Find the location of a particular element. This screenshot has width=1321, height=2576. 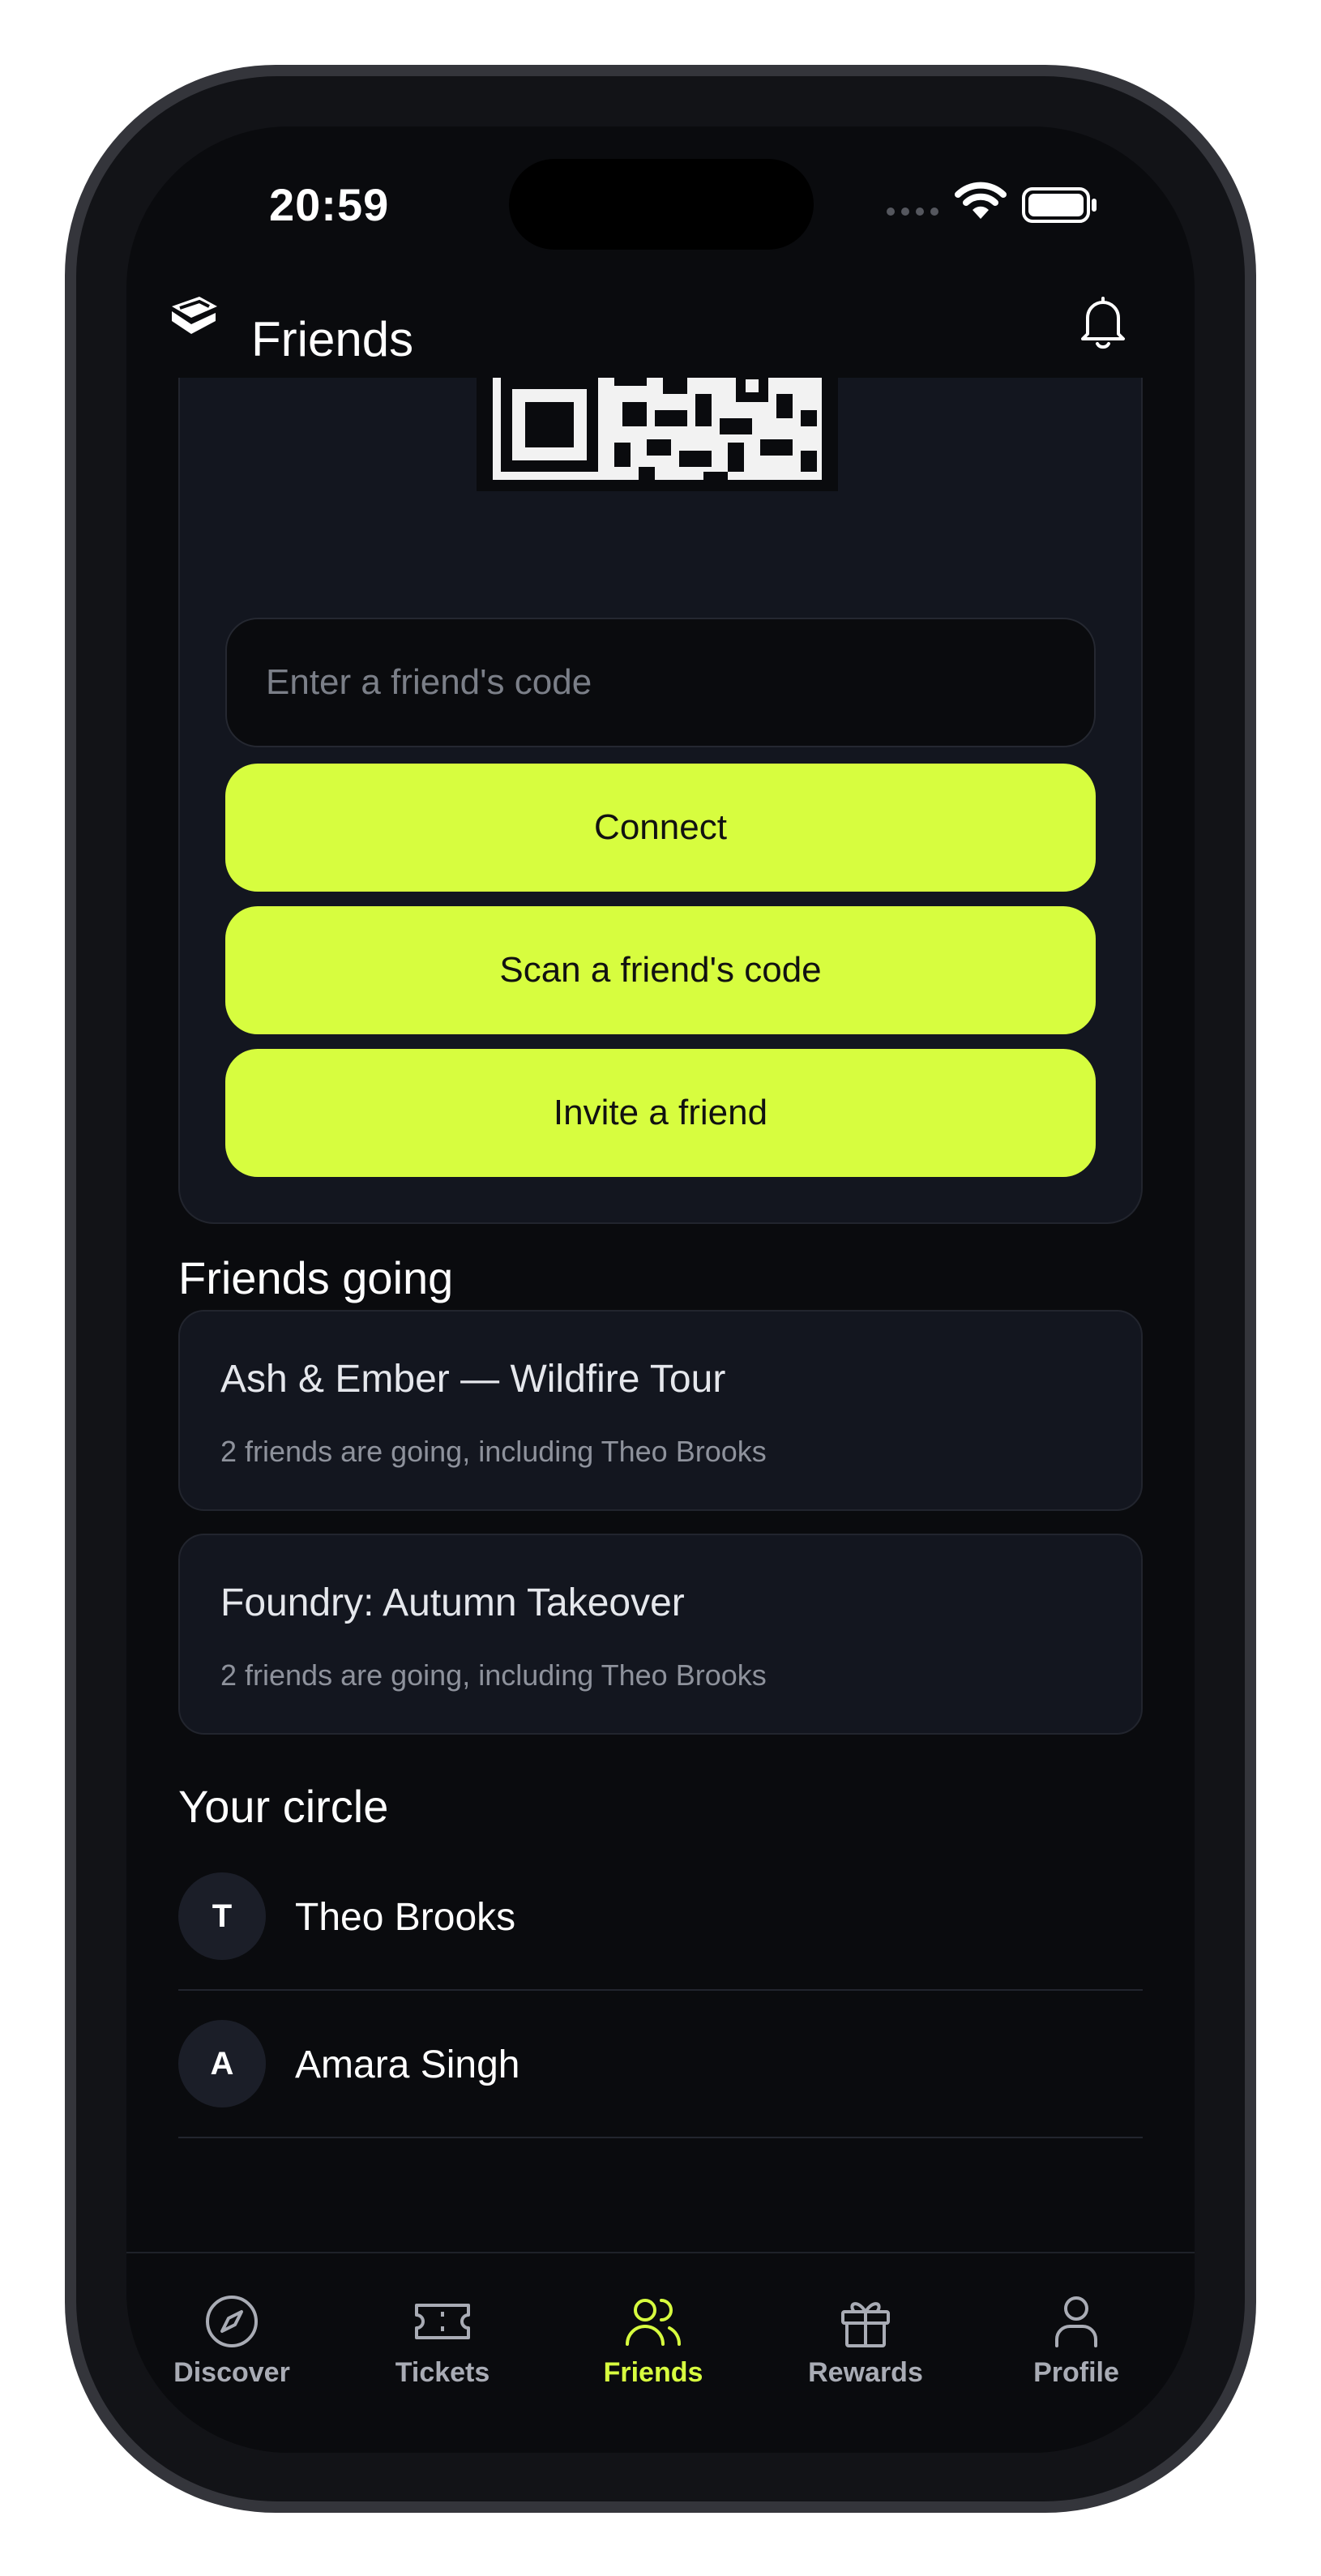

tab-rewards: Rewards is located at coordinates (865, 2357).